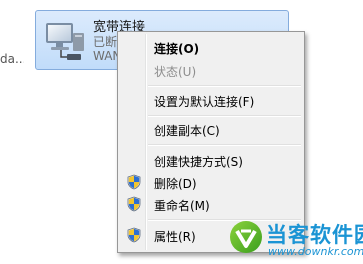 The width and height of the screenshot is (363, 264). I want to click on menu-item-label: 设置为默认连接(F), so click(204, 102).